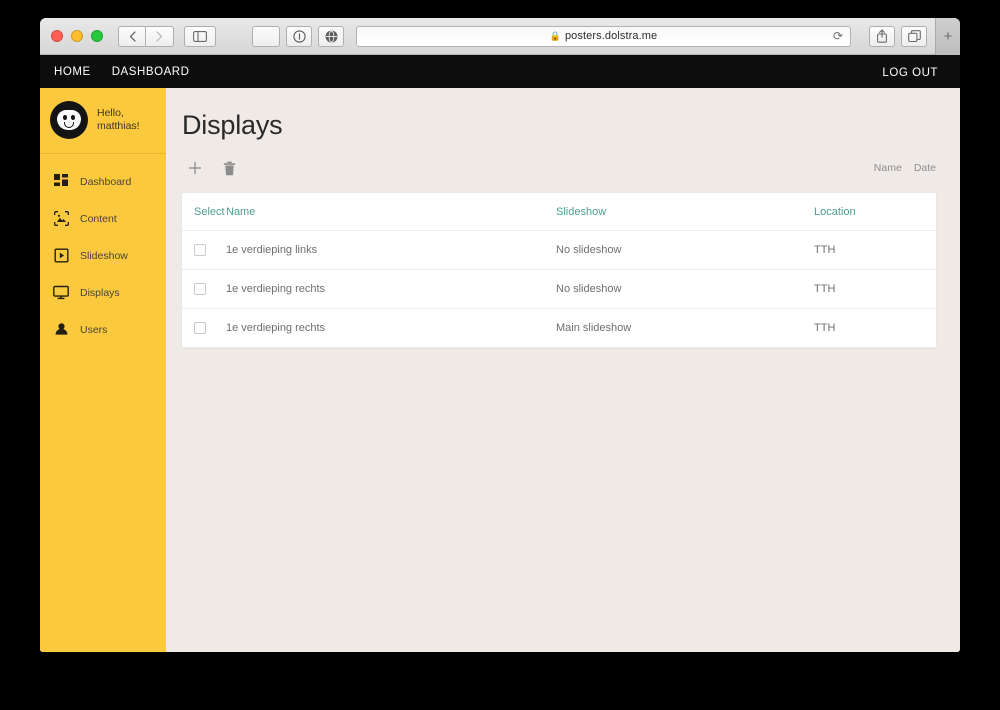  I want to click on add-display-button, so click(195, 168).